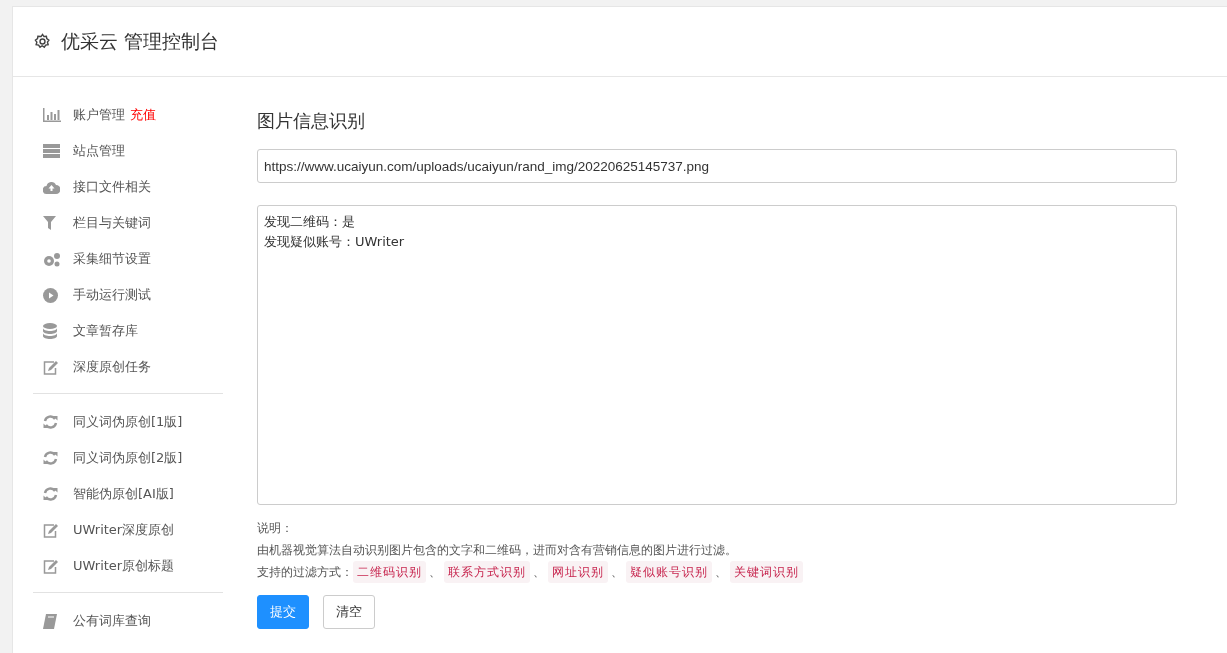  Describe the element at coordinates (578, 572) in the screenshot. I see `method-tag: 网址识别` at that location.